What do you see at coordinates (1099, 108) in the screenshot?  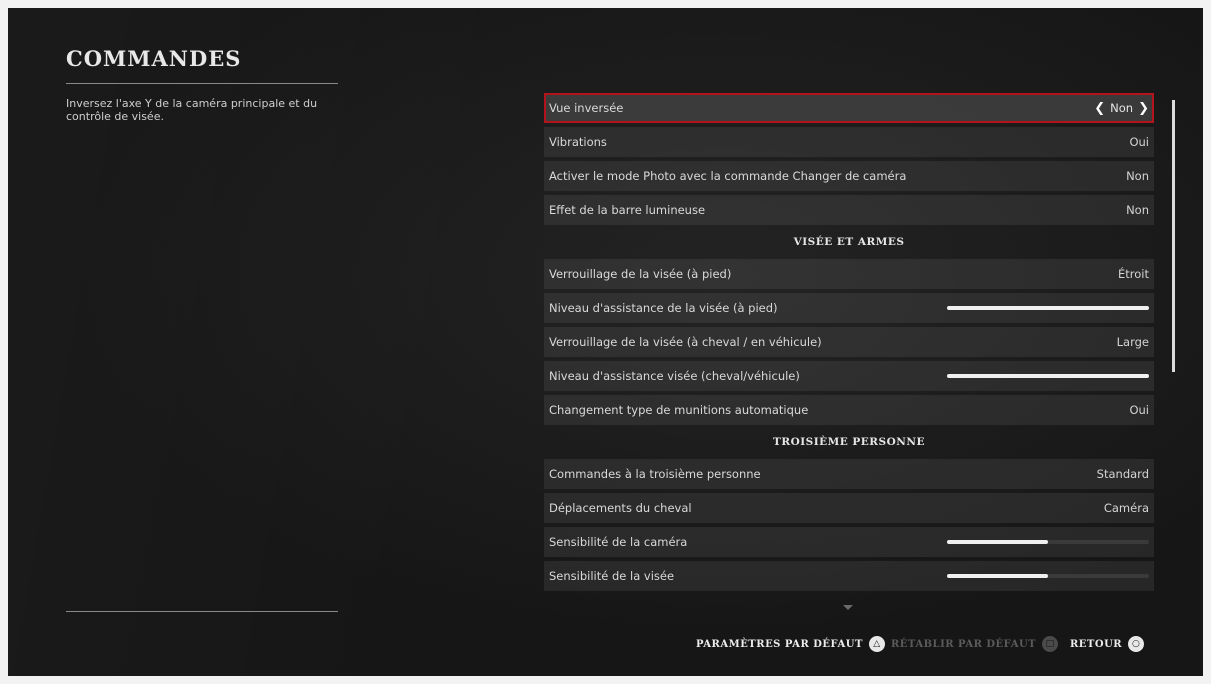 I see `chevron-left-icon: ❮` at bounding box center [1099, 108].